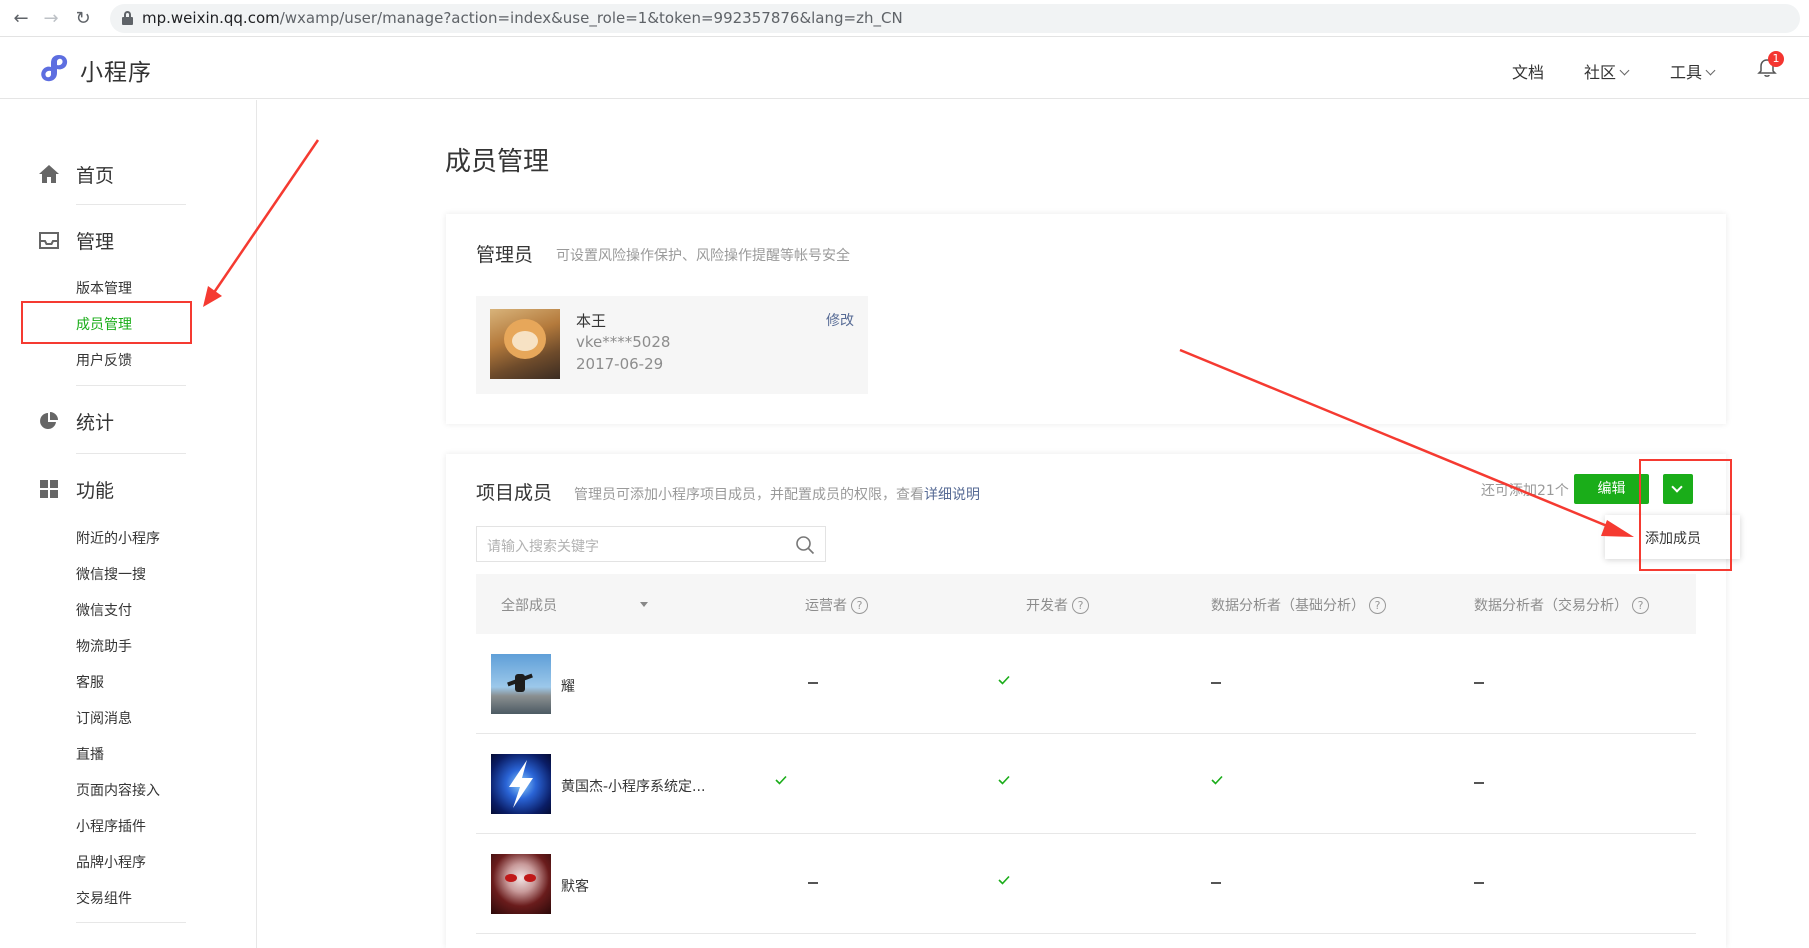 Image resolution: width=1809 pixels, height=948 pixels. I want to click on search-icon, so click(805, 545).